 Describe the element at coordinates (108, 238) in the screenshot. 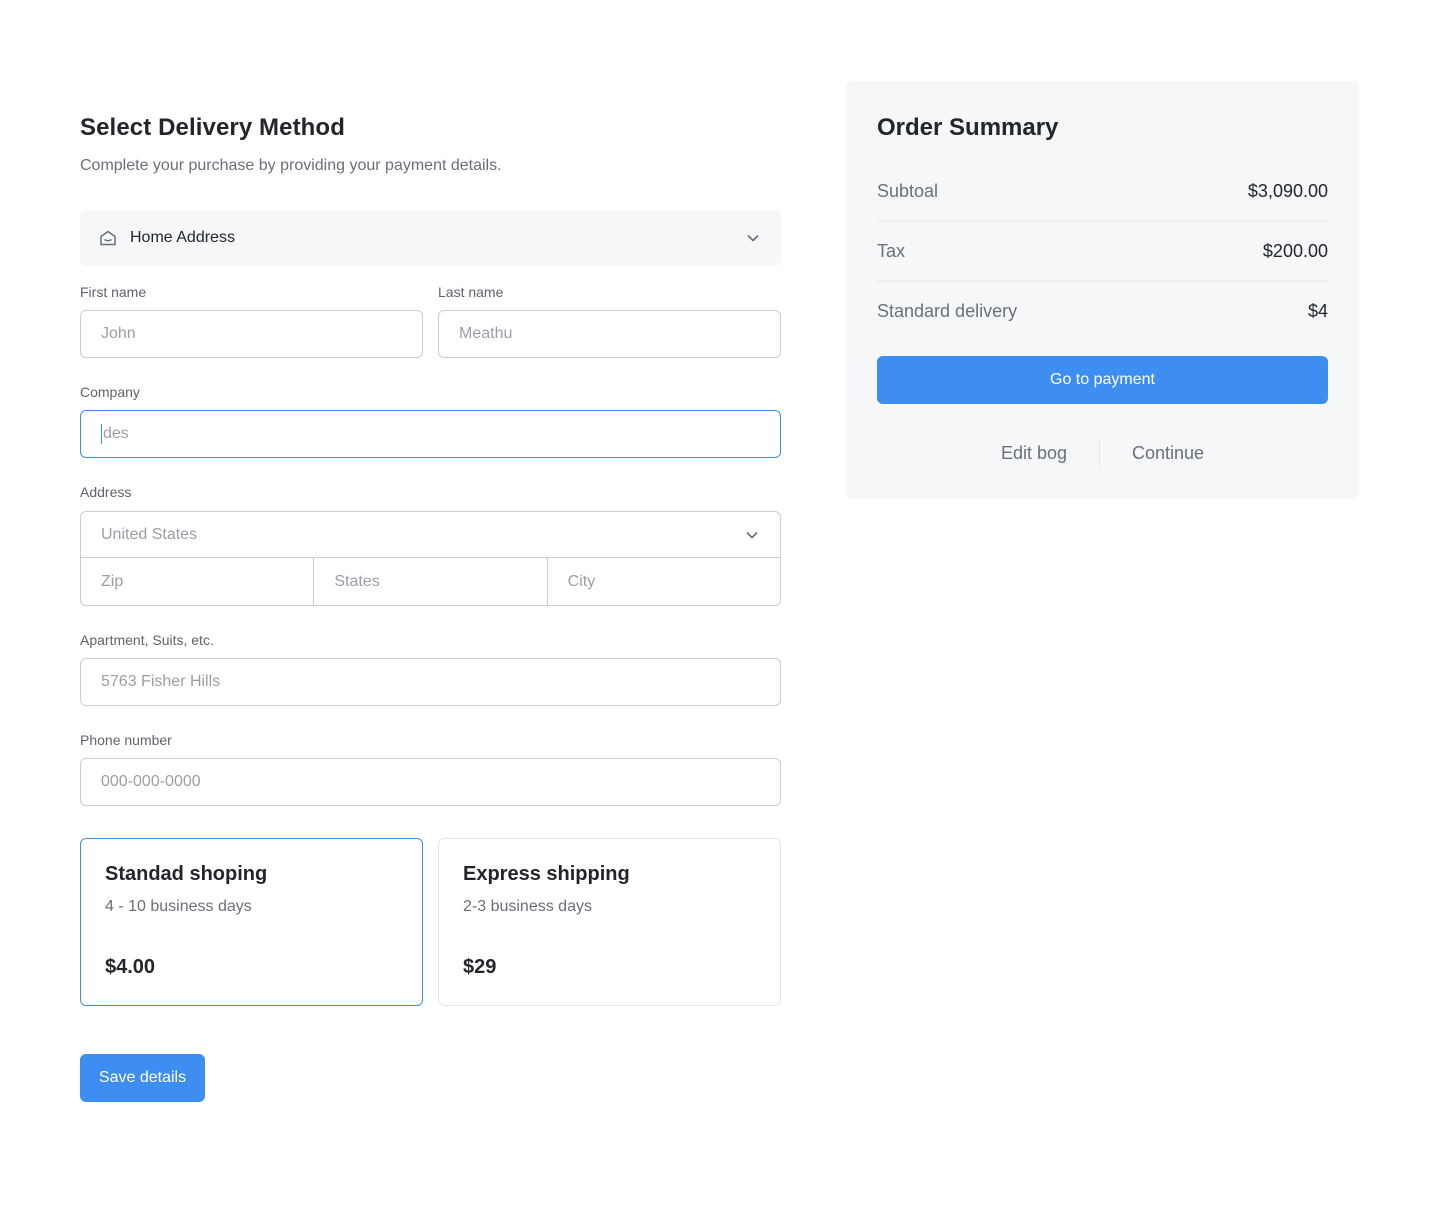

I see `home-icon` at that location.